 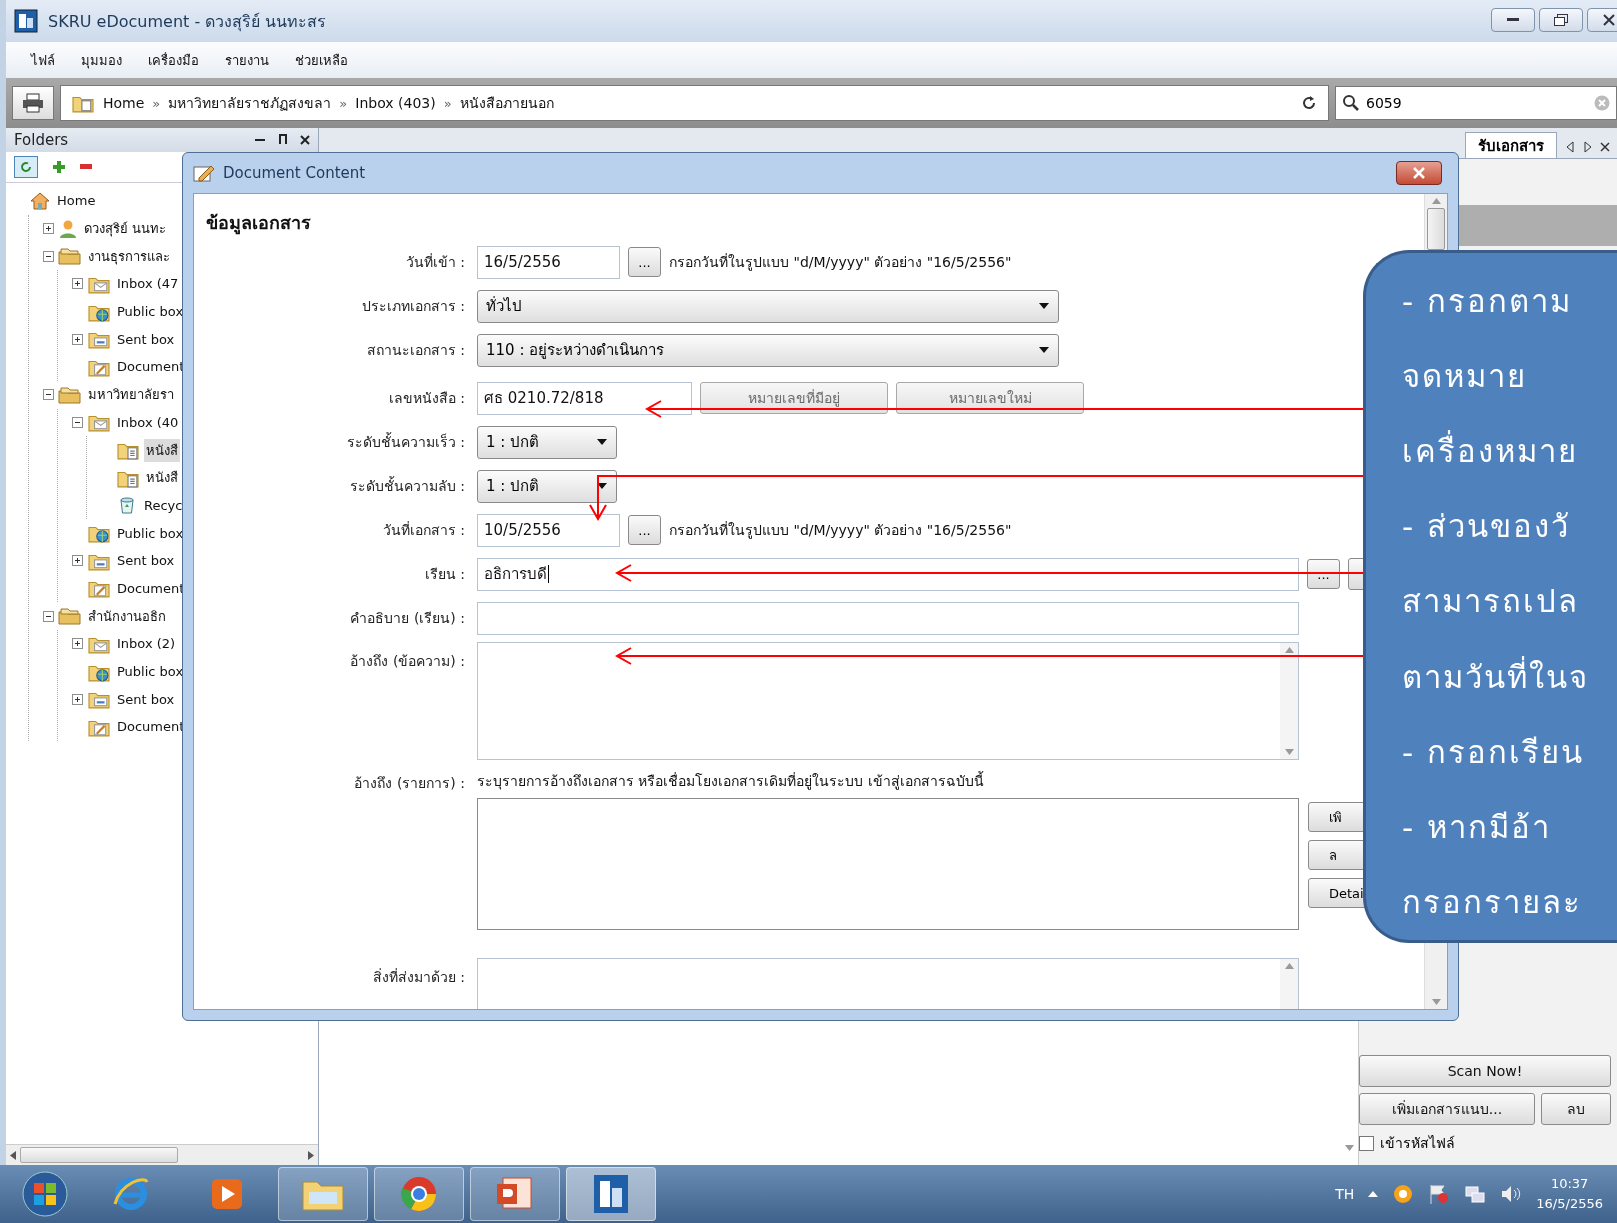 What do you see at coordinates (423, 530) in the screenshot?
I see `field-label: วันที่เอกสาร :` at bounding box center [423, 530].